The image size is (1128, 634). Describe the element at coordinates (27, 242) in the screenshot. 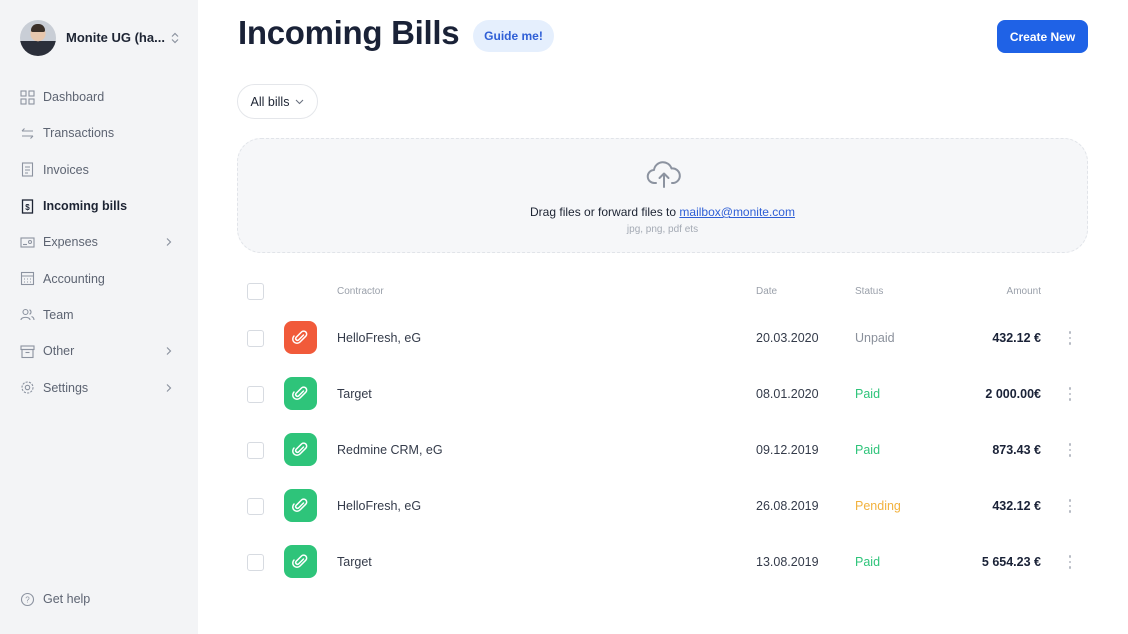

I see `expenses-icon` at that location.